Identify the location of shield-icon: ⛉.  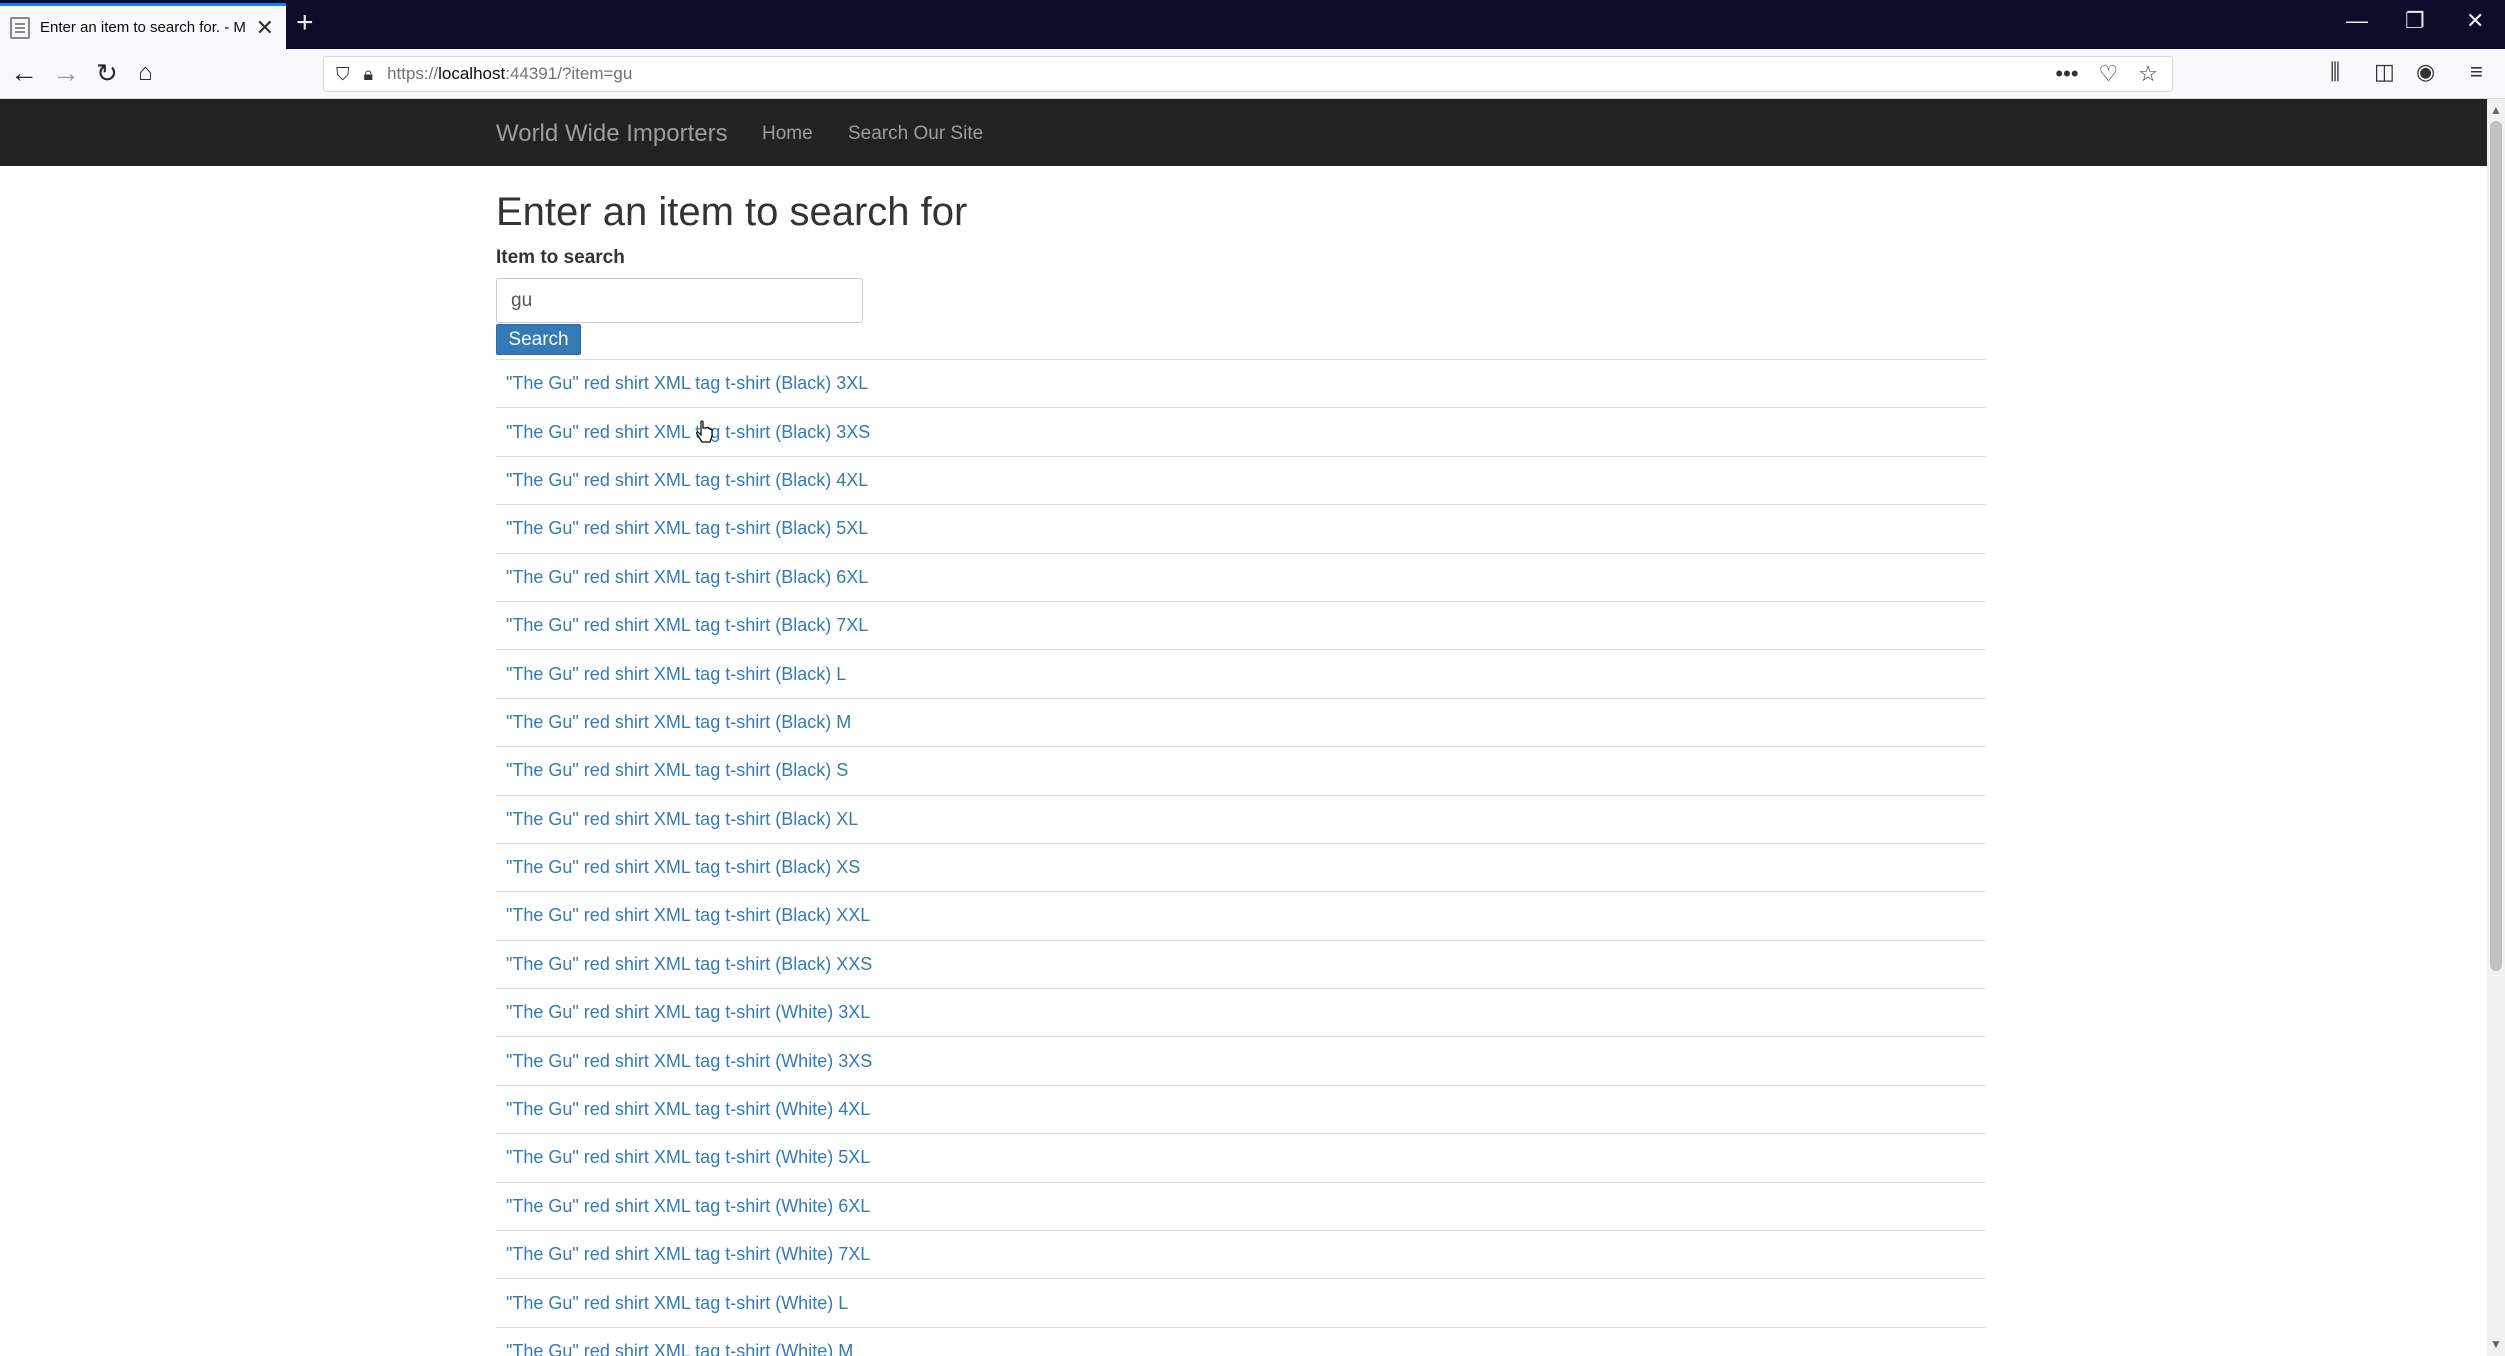
(343, 74).